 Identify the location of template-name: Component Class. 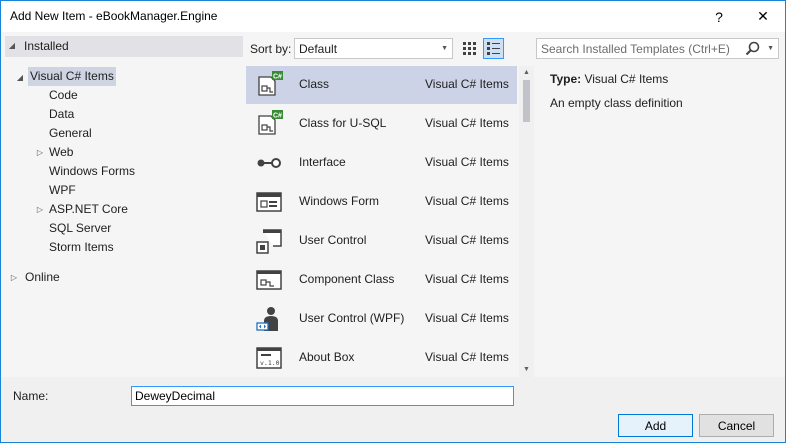
(347, 279).